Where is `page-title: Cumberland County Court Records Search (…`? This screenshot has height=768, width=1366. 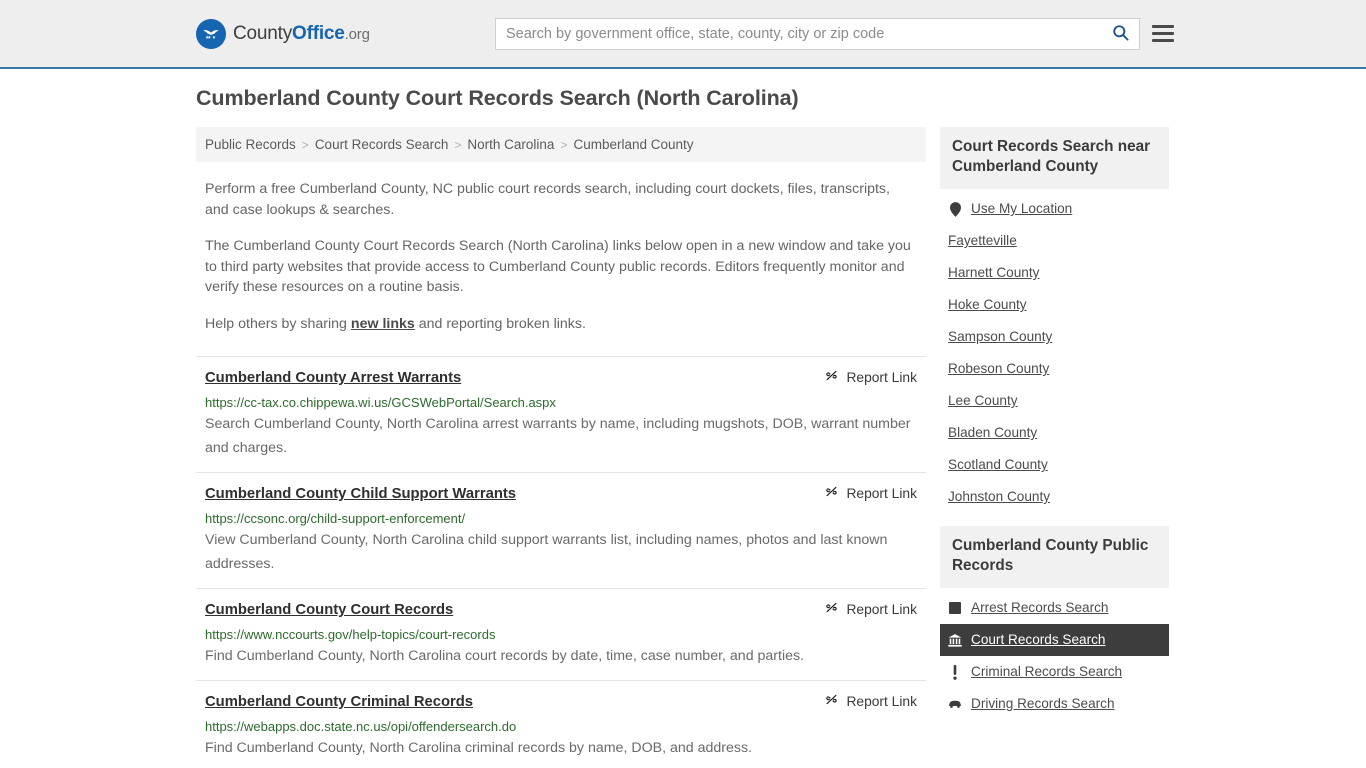
page-title: Cumberland County Court Records Search (… is located at coordinates (497, 98).